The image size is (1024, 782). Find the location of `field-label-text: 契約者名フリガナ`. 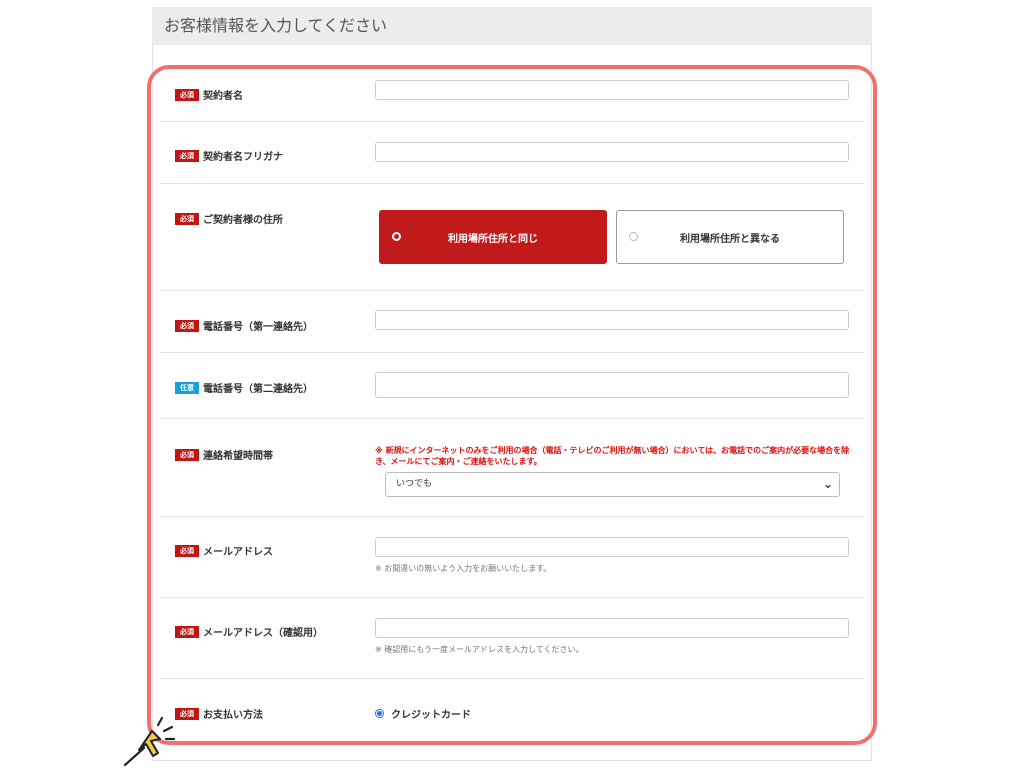

field-label-text: 契約者名フリガナ is located at coordinates (243, 157).